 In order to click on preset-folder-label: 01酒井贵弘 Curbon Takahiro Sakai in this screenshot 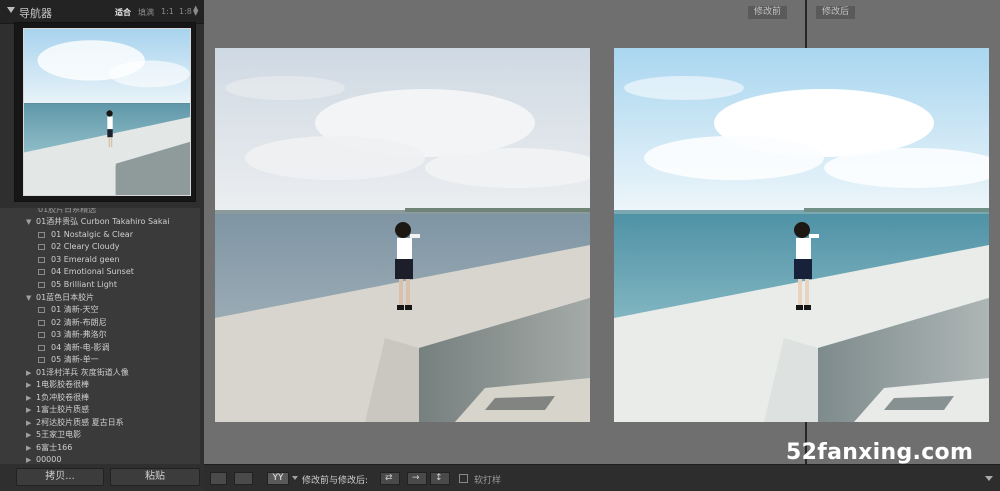, I will do `click(103, 221)`.